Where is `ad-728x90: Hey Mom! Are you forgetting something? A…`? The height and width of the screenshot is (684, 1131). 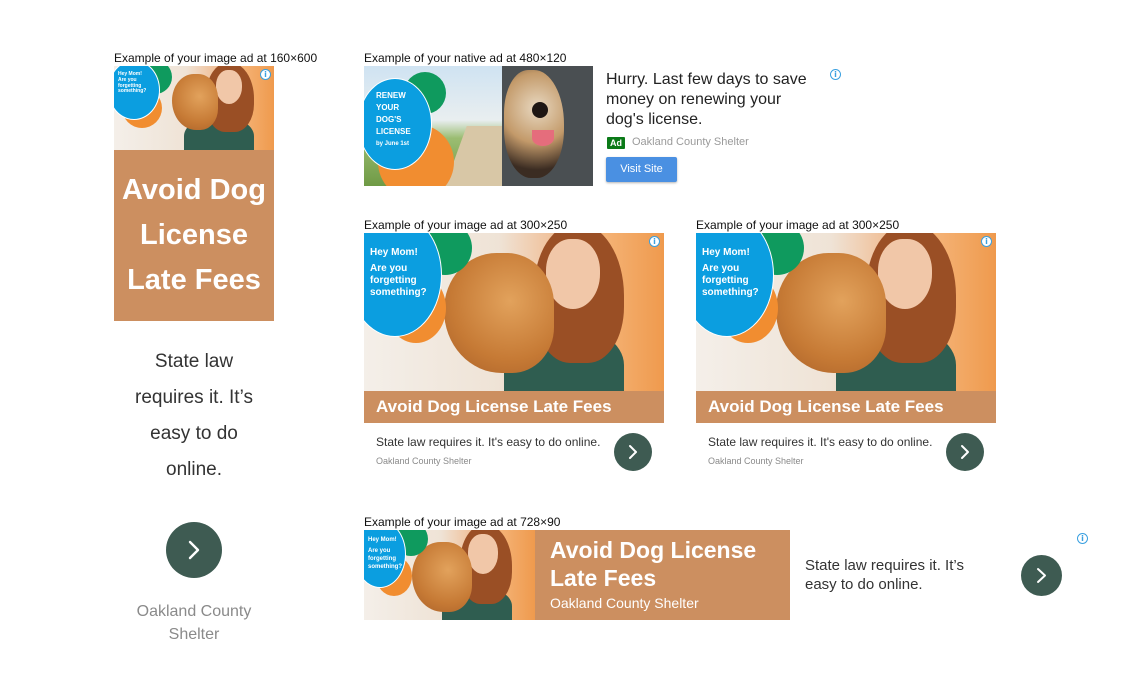 ad-728x90: Hey Mom! Are you forgetting something? A… is located at coordinates (728, 575).